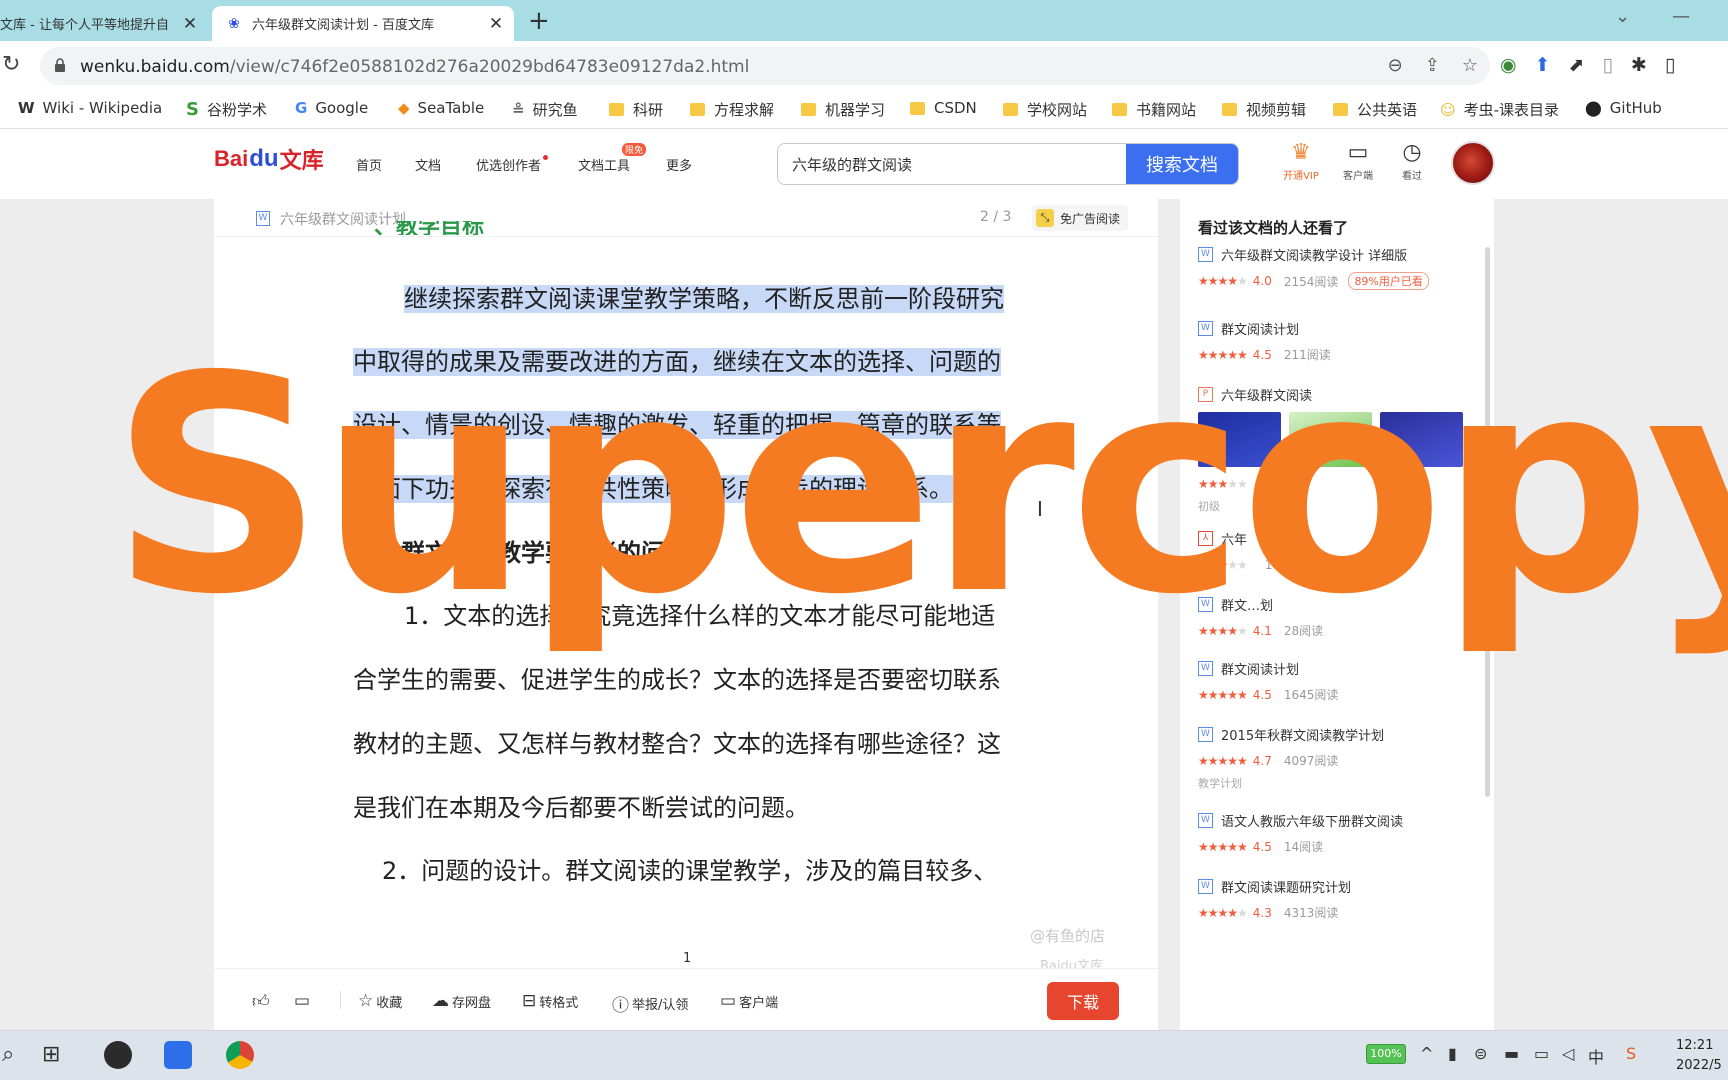 The height and width of the screenshot is (1080, 1728). What do you see at coordinates (428, 164) in the screenshot?
I see `nav-docs: 文档` at bounding box center [428, 164].